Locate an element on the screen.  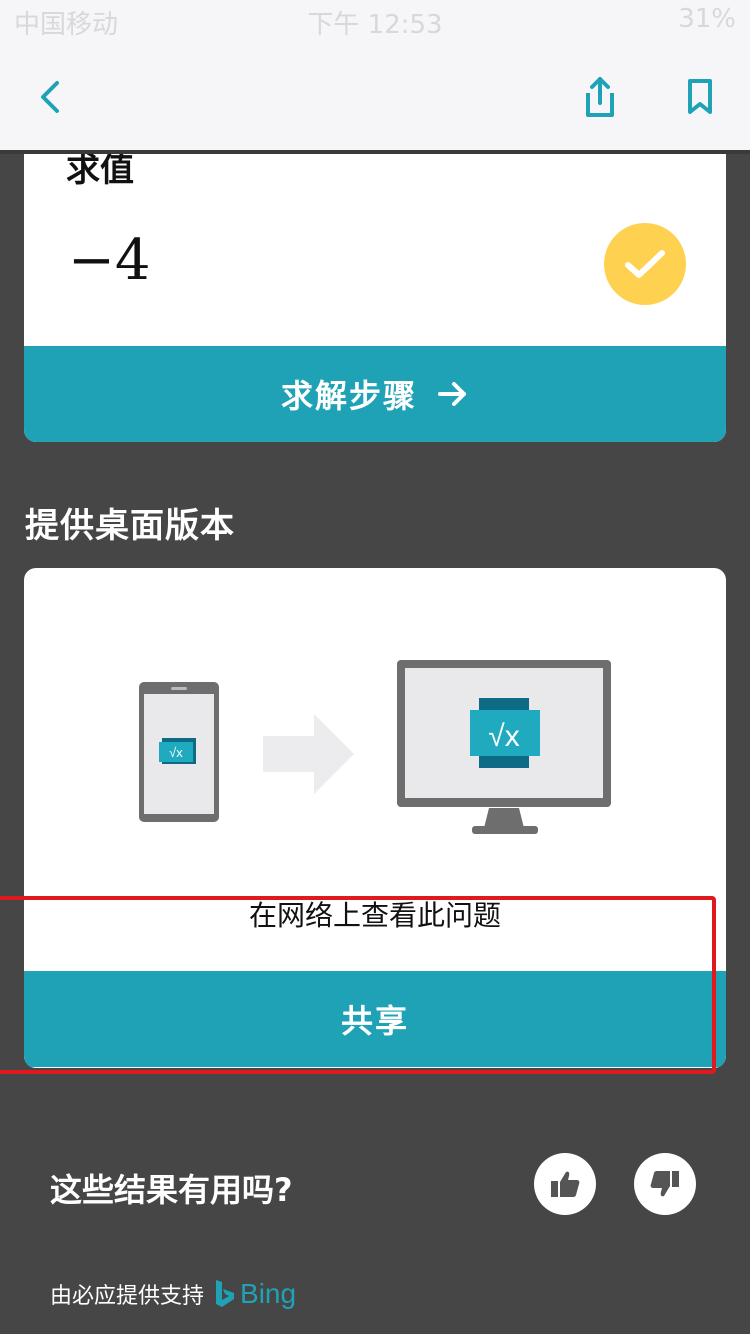
thumbs-down-icon is located at coordinates (664, 1184).